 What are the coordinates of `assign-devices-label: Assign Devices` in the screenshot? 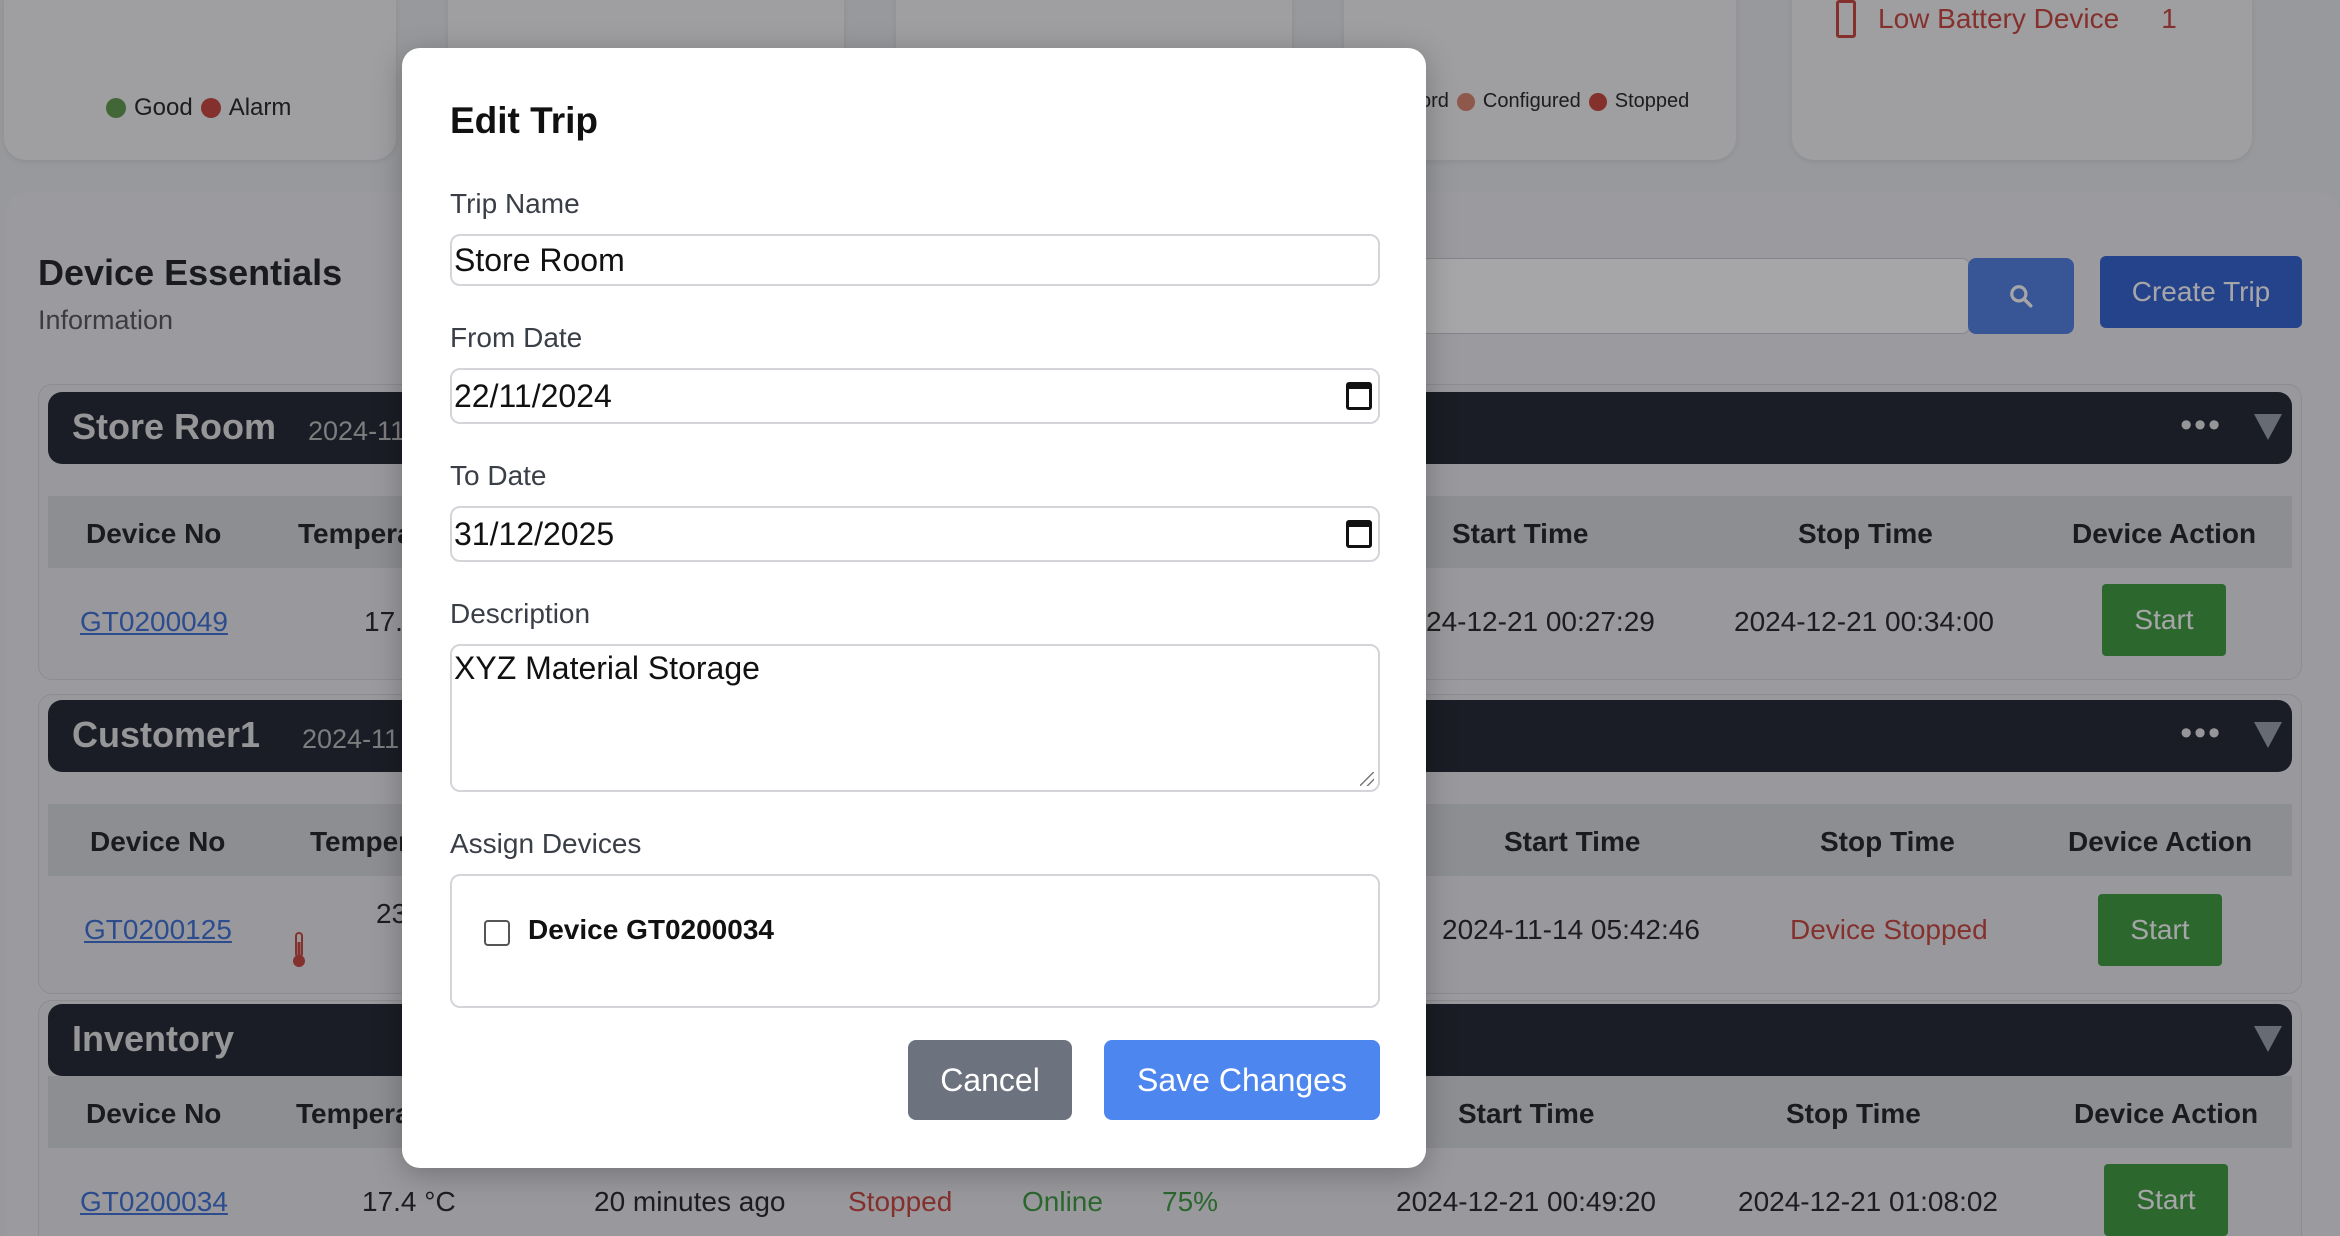 It's located at (546, 843).